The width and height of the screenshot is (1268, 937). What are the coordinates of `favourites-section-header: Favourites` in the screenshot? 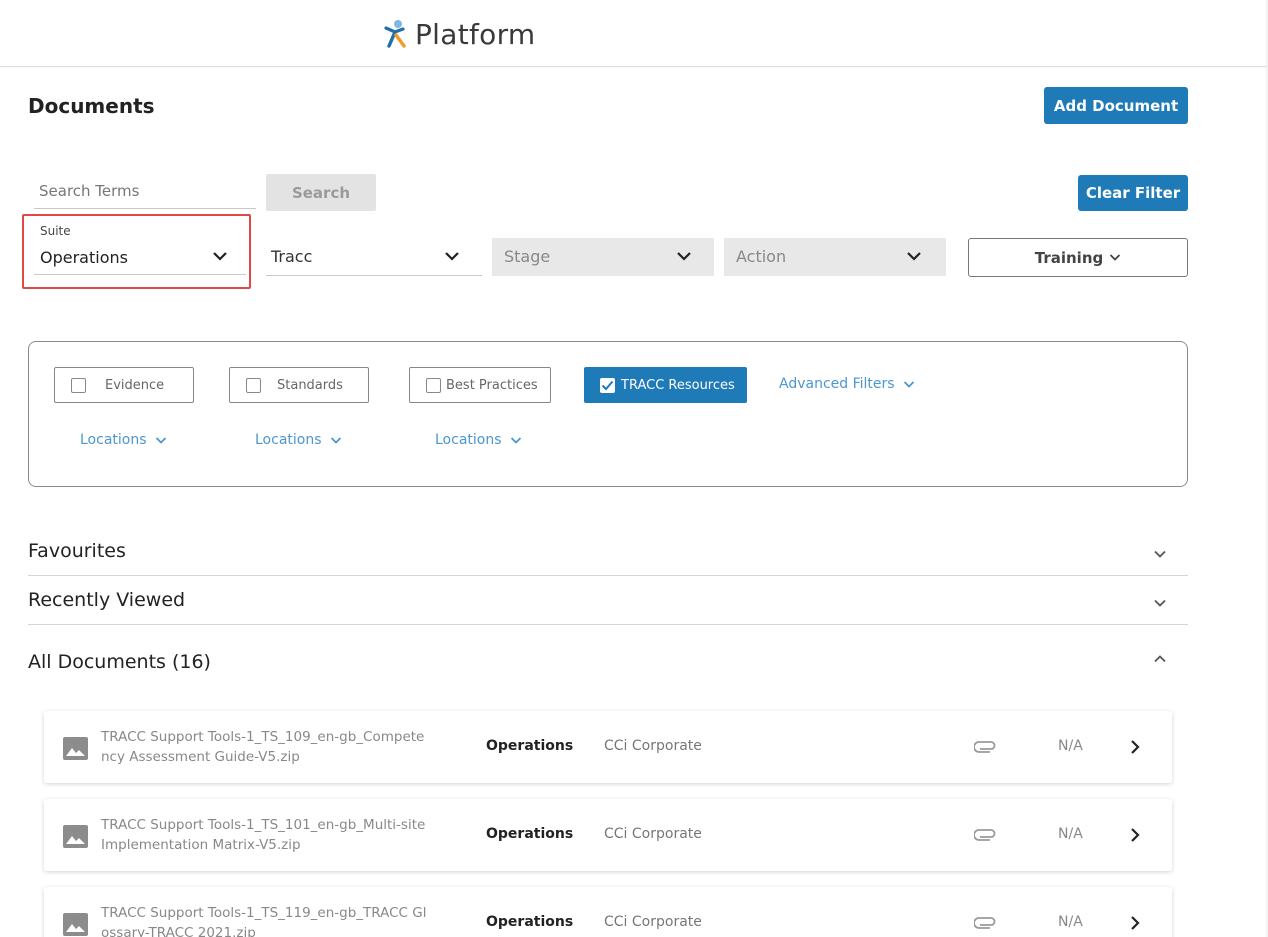 It's located at (77, 551).